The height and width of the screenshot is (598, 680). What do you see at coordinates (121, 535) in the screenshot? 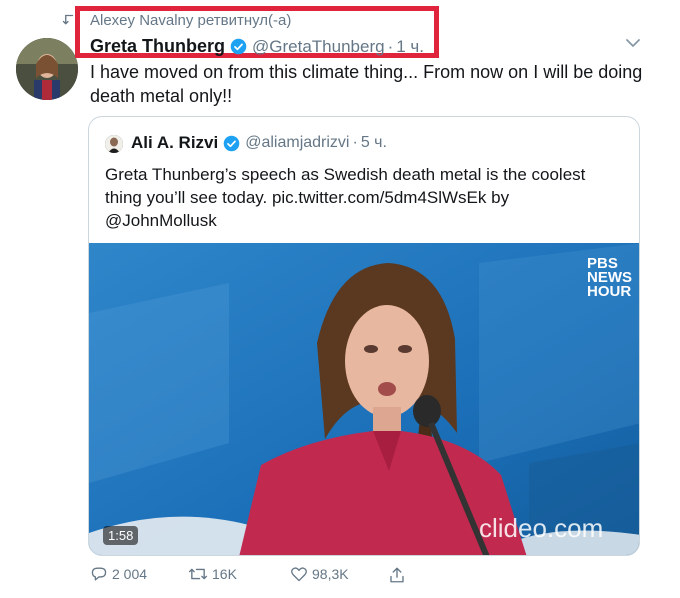
I see `video-duration-badge: 1:58` at bounding box center [121, 535].